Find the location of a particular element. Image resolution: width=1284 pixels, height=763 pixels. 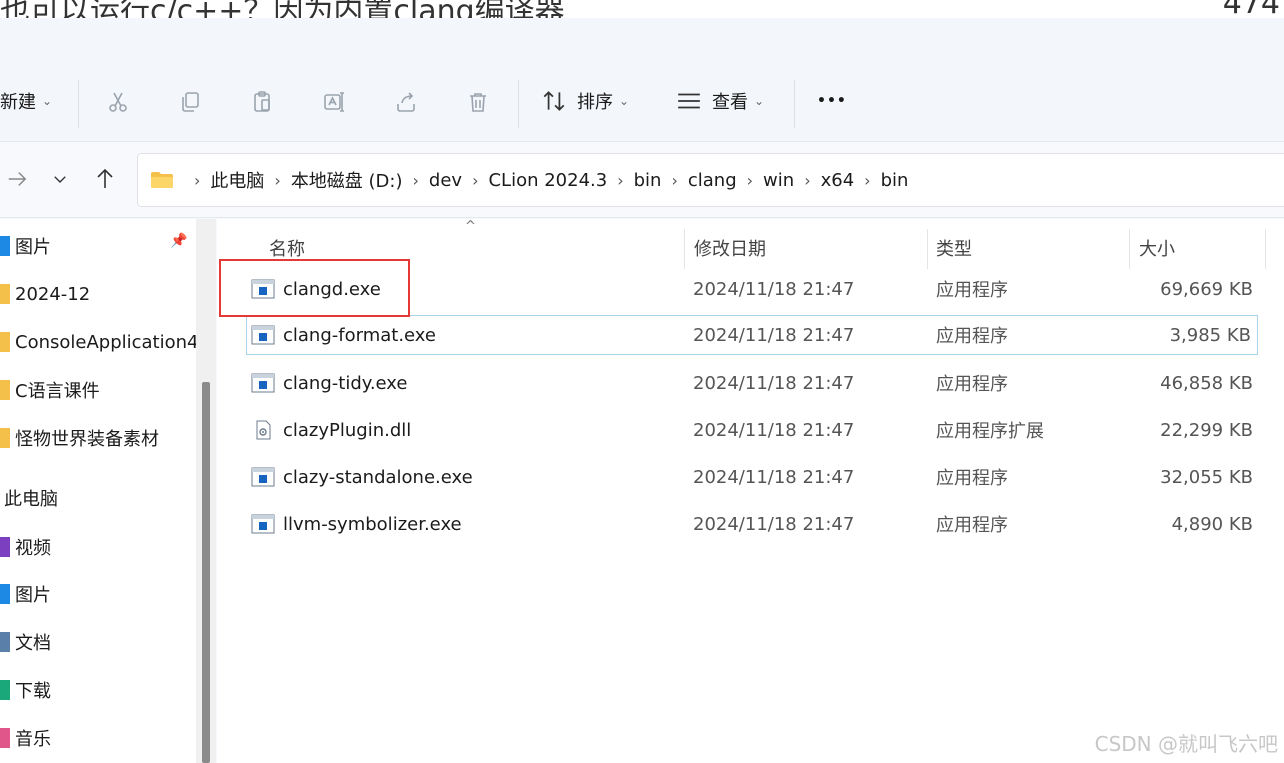

column-header-date: 修改日期 is located at coordinates (730, 248).